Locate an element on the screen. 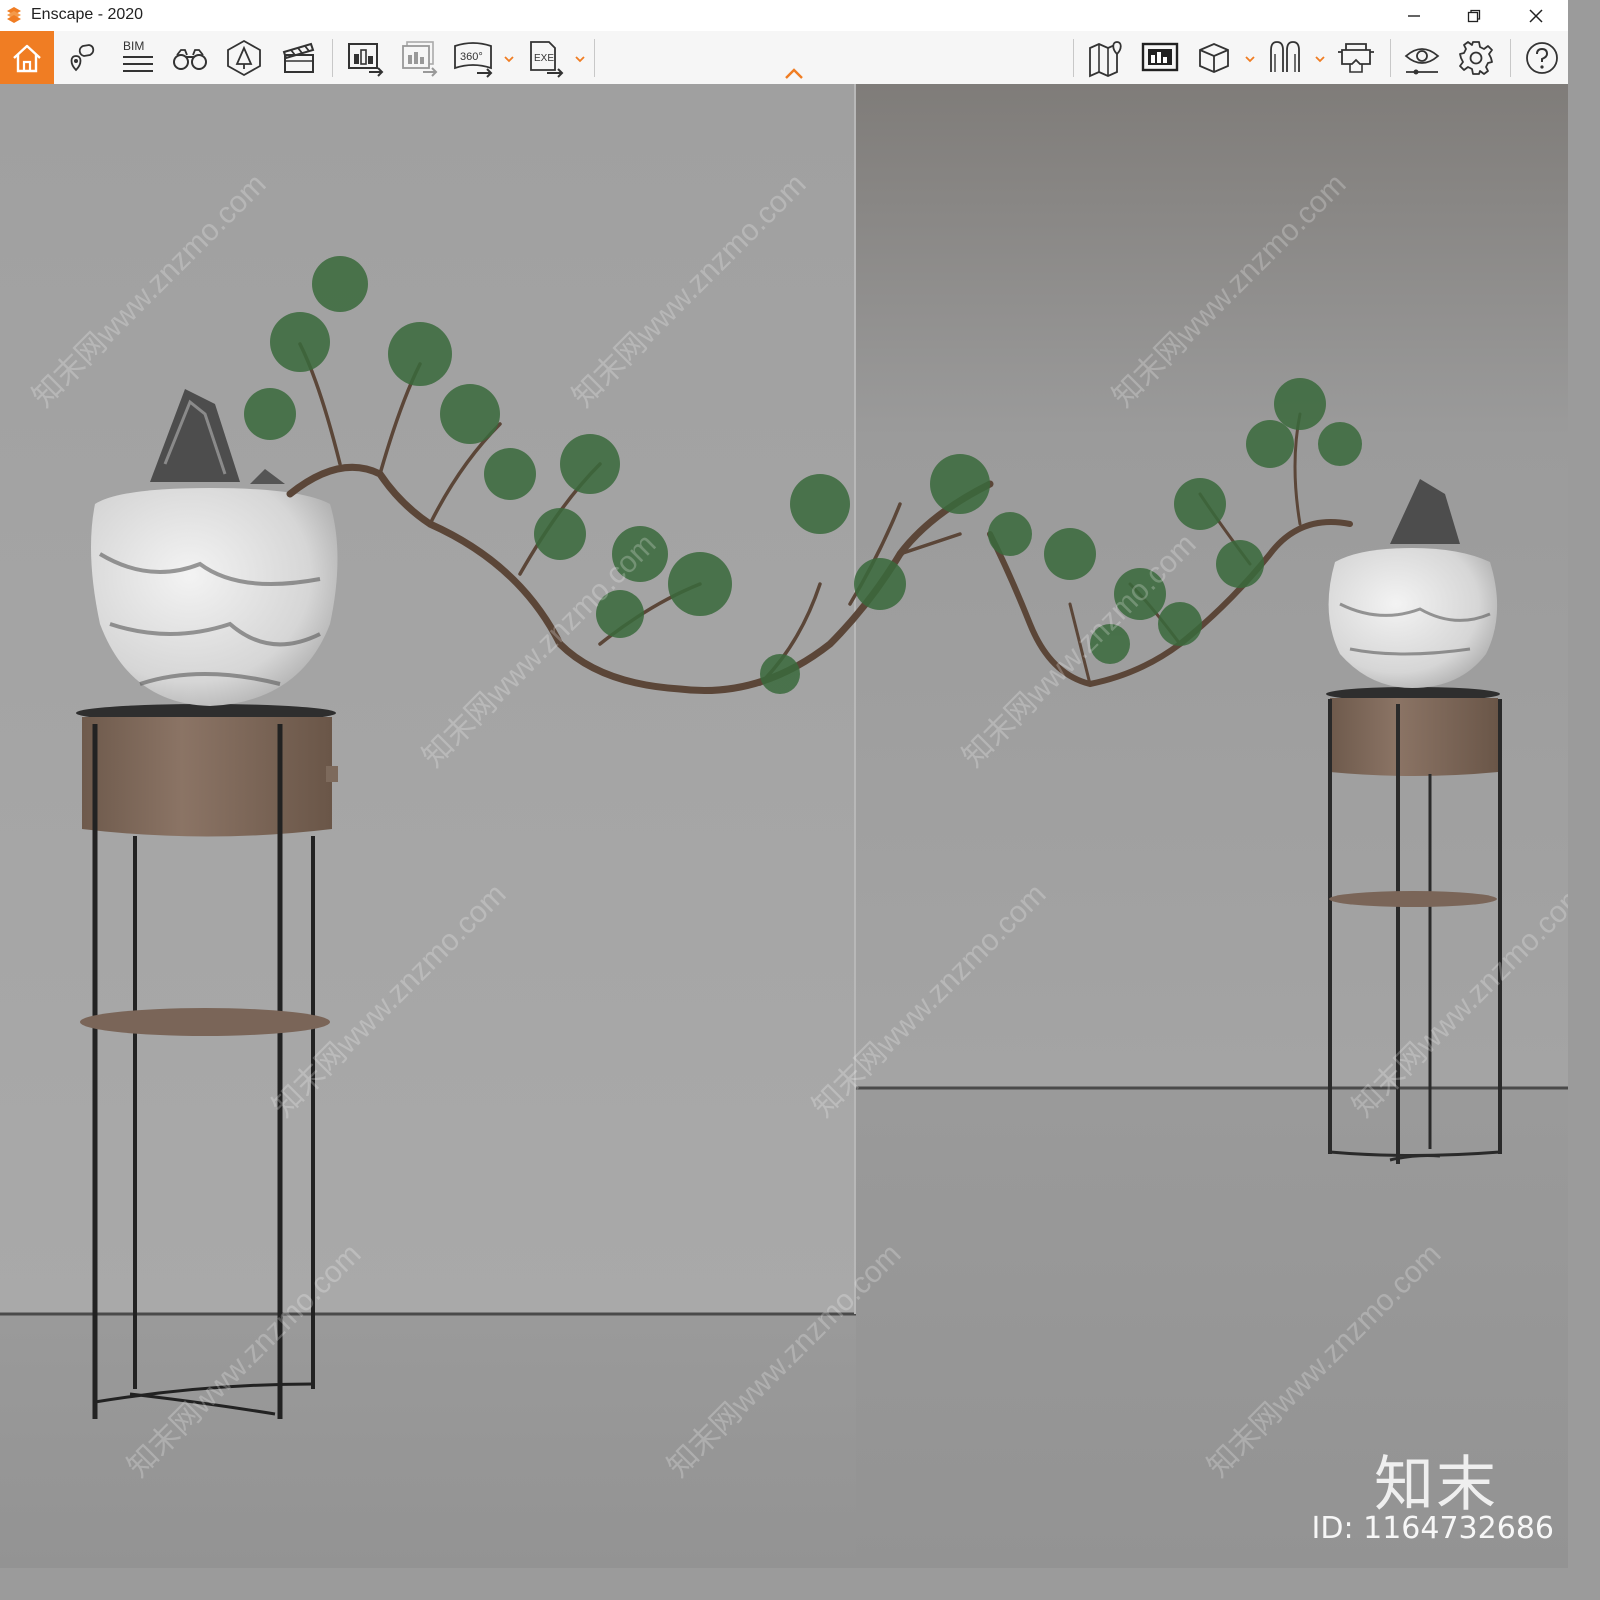 The height and width of the screenshot is (1600, 1600). restore-icon is located at coordinates (1474, 15).